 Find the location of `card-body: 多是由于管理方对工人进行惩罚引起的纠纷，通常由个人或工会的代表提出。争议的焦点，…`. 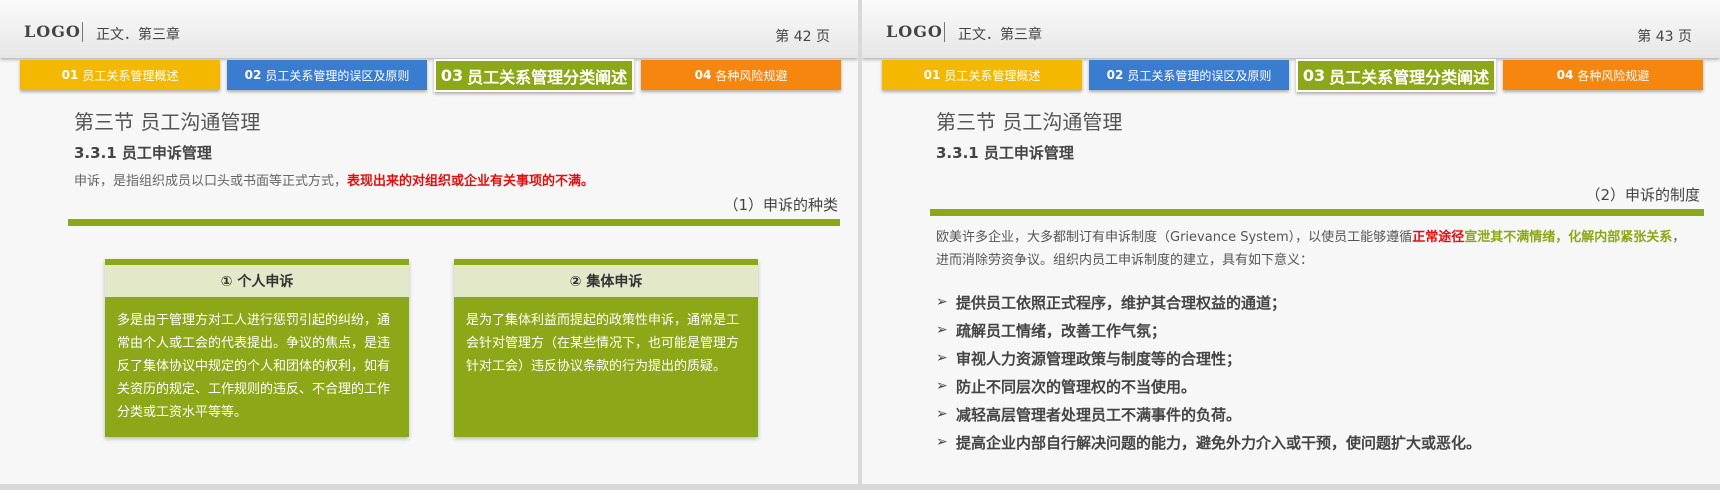

card-body: 多是由于管理方对工人进行惩罚引起的纠纷，通常由个人或工会的代表提出。争议的焦点，… is located at coordinates (257, 367).